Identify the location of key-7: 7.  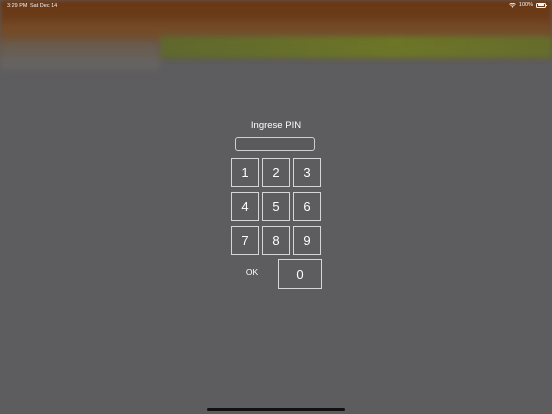
(245, 240).